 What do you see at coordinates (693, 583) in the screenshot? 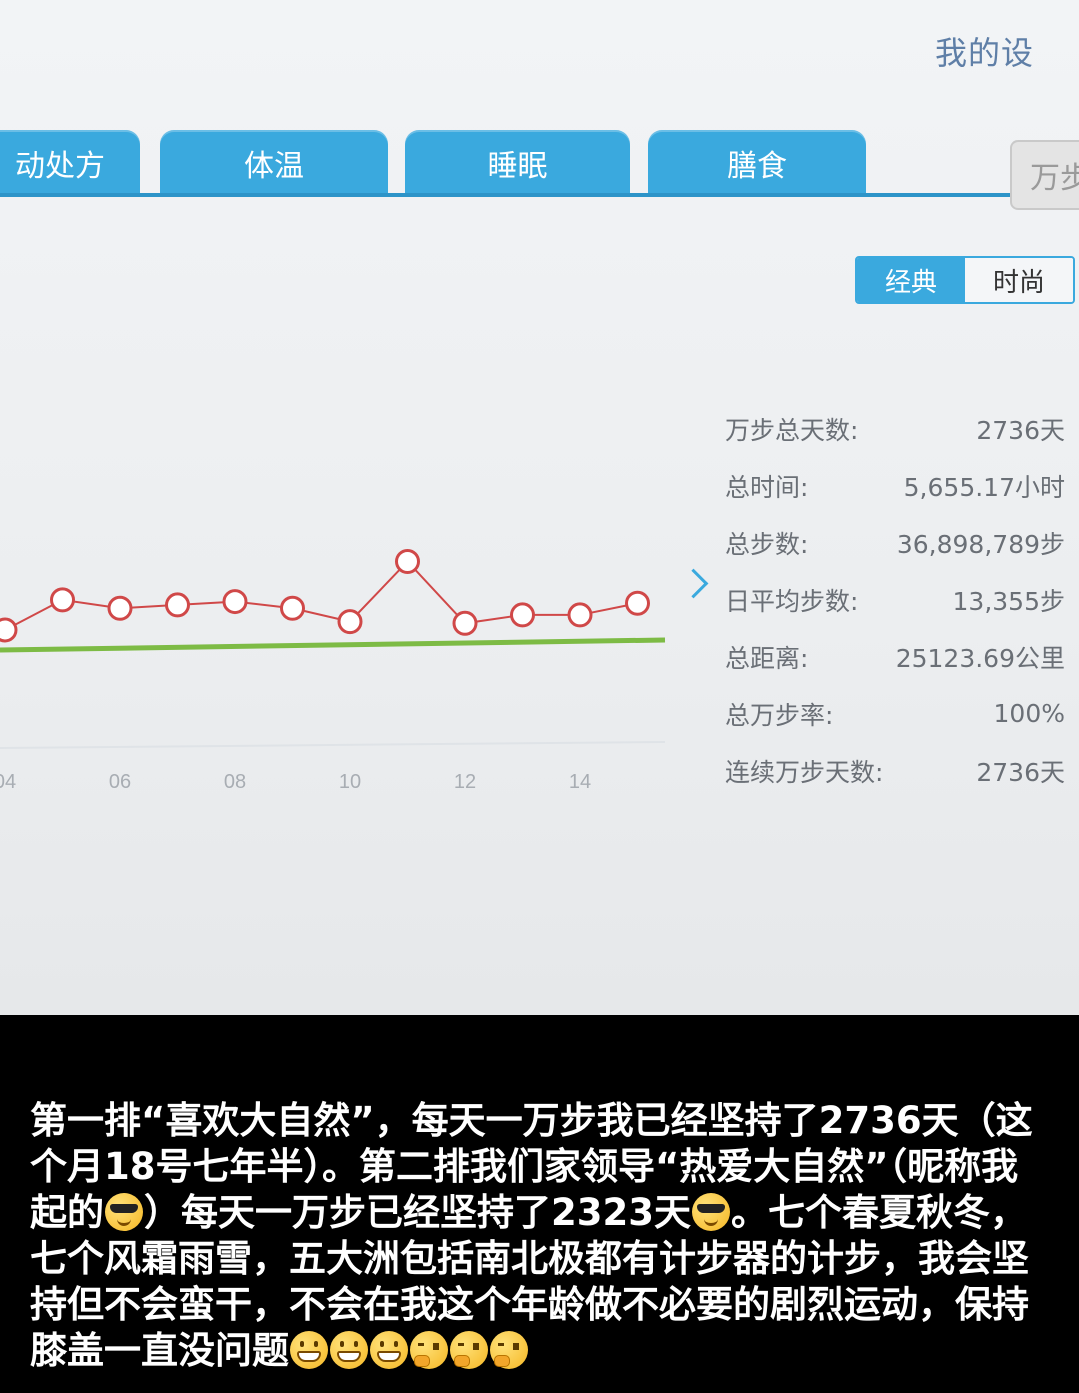
I see `chevron-right-icon` at bounding box center [693, 583].